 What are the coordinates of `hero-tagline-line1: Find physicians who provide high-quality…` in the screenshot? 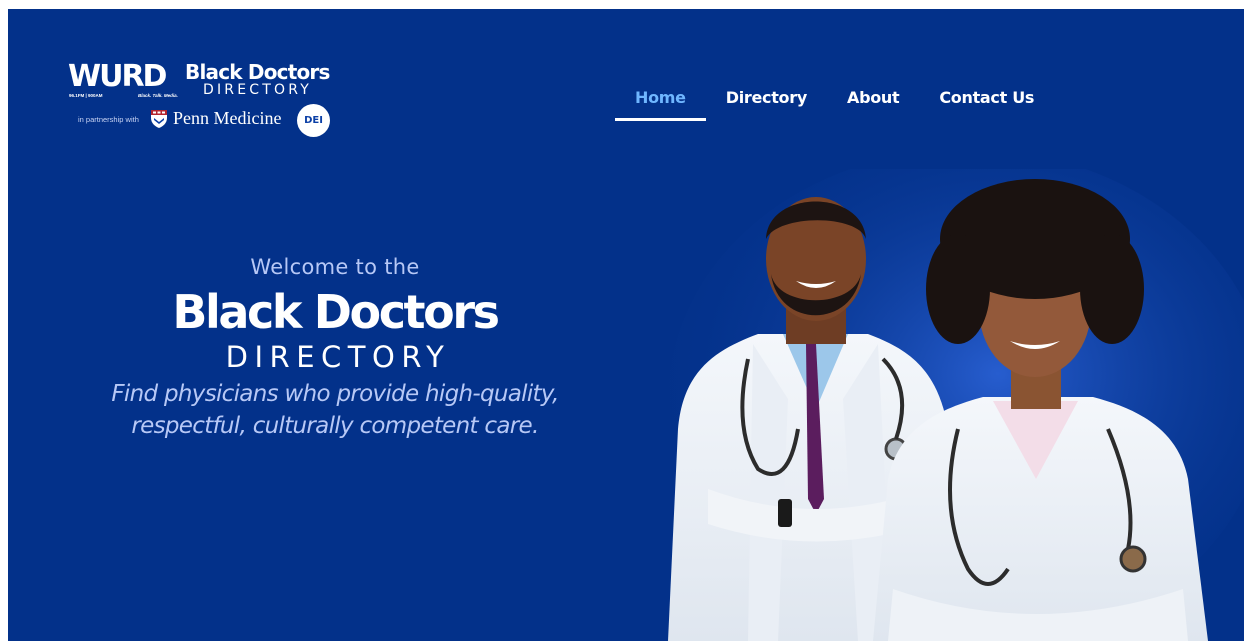 It's located at (335, 394).